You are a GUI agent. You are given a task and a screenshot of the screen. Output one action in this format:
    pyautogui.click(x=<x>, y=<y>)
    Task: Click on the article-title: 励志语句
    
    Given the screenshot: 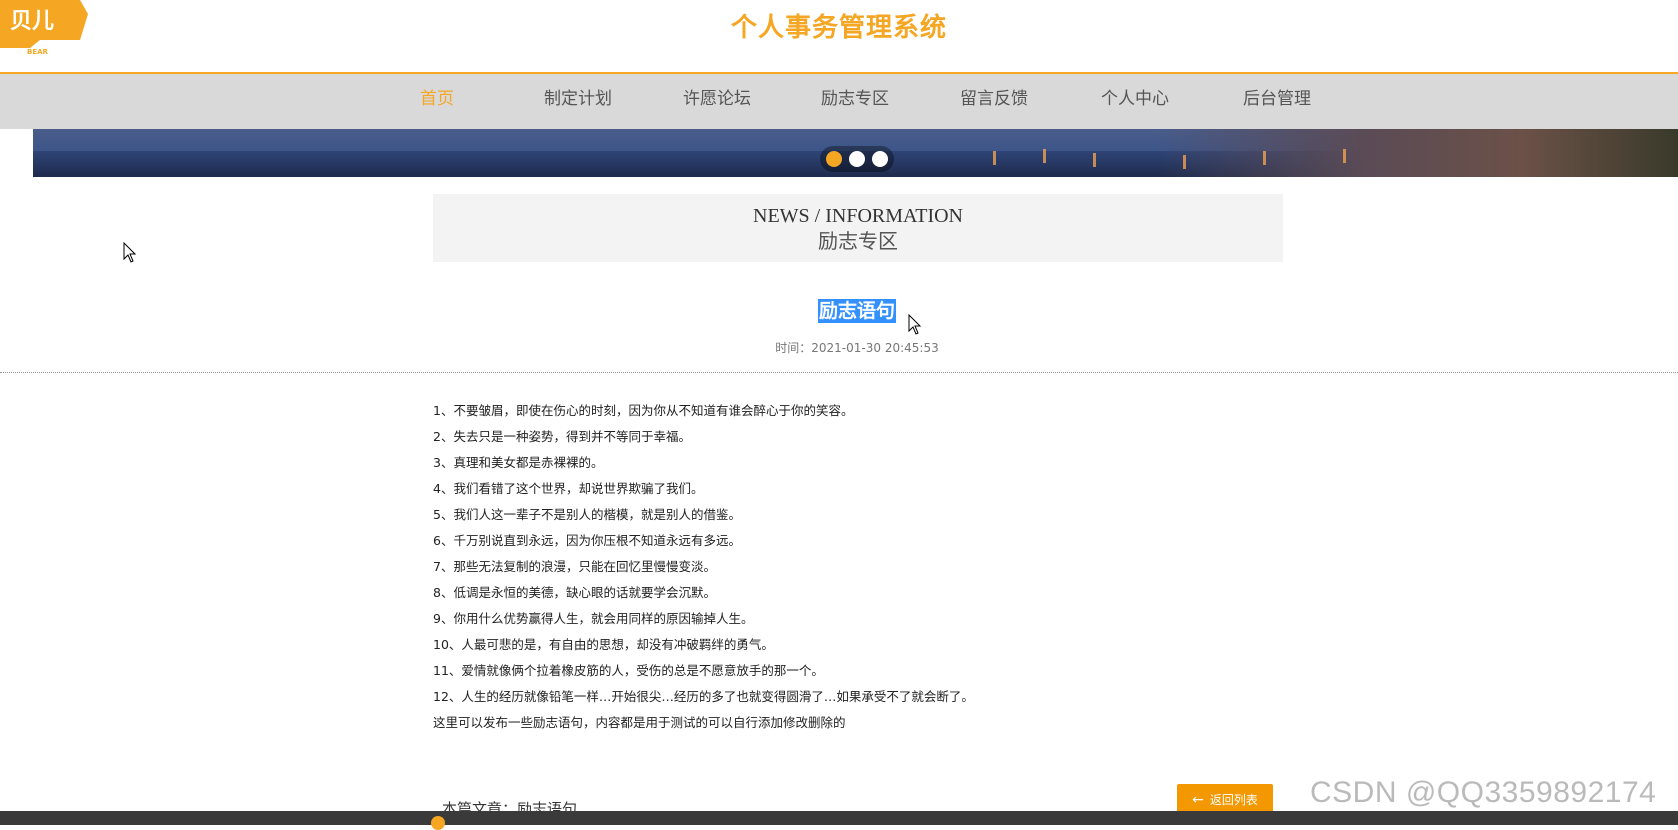 What is the action you would take?
    pyautogui.click(x=839, y=309)
    